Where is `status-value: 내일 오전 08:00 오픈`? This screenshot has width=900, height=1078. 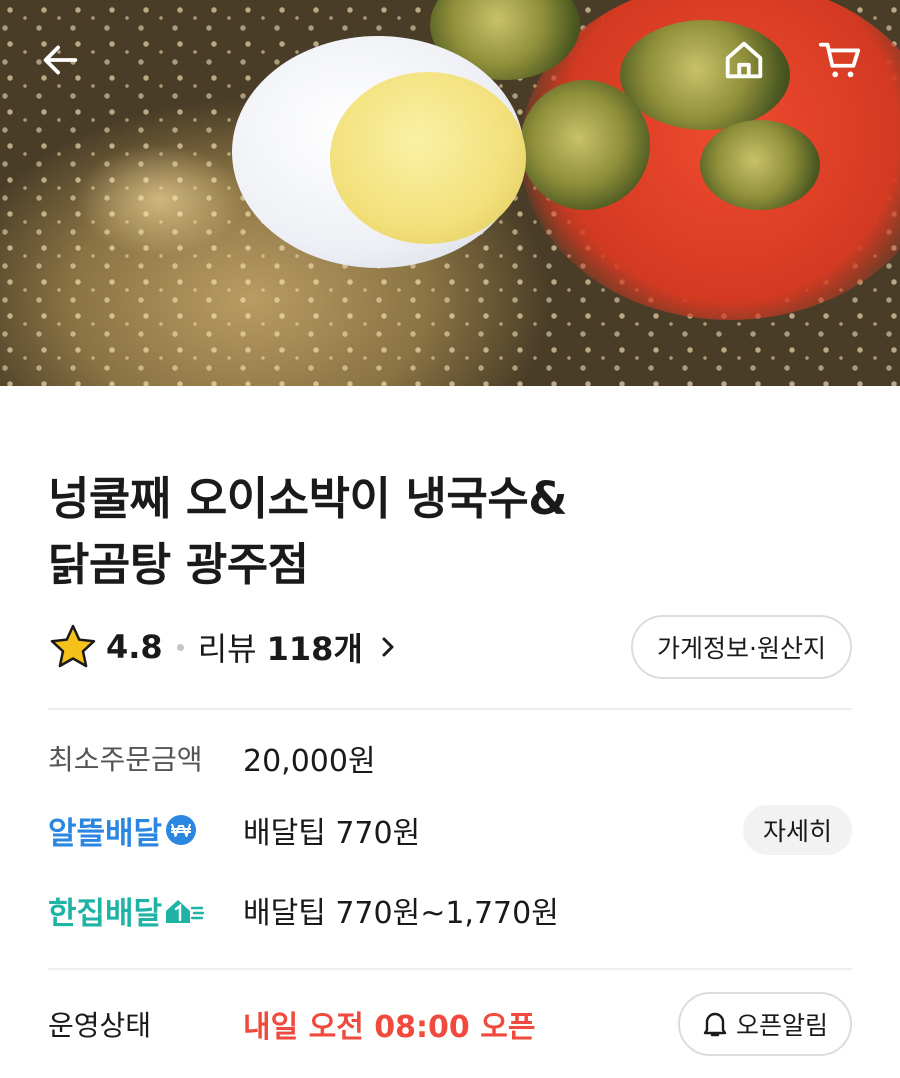
status-value: 내일 오전 08:00 오픈 is located at coordinates (389, 1027).